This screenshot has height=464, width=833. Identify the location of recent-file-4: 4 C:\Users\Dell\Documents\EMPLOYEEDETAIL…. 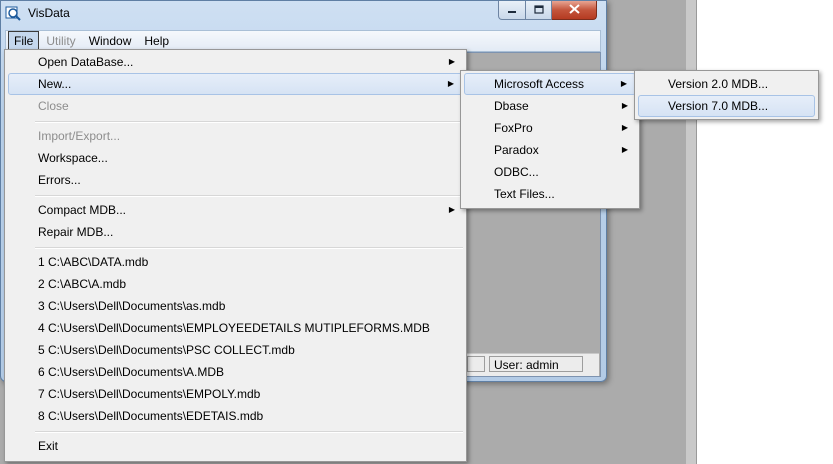
(235, 328).